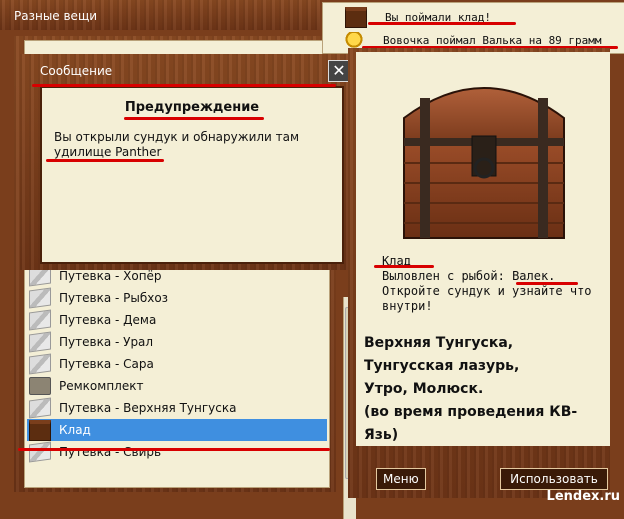 The height and width of the screenshot is (519, 624). I want to click on menu-button: Меню, so click(401, 479).